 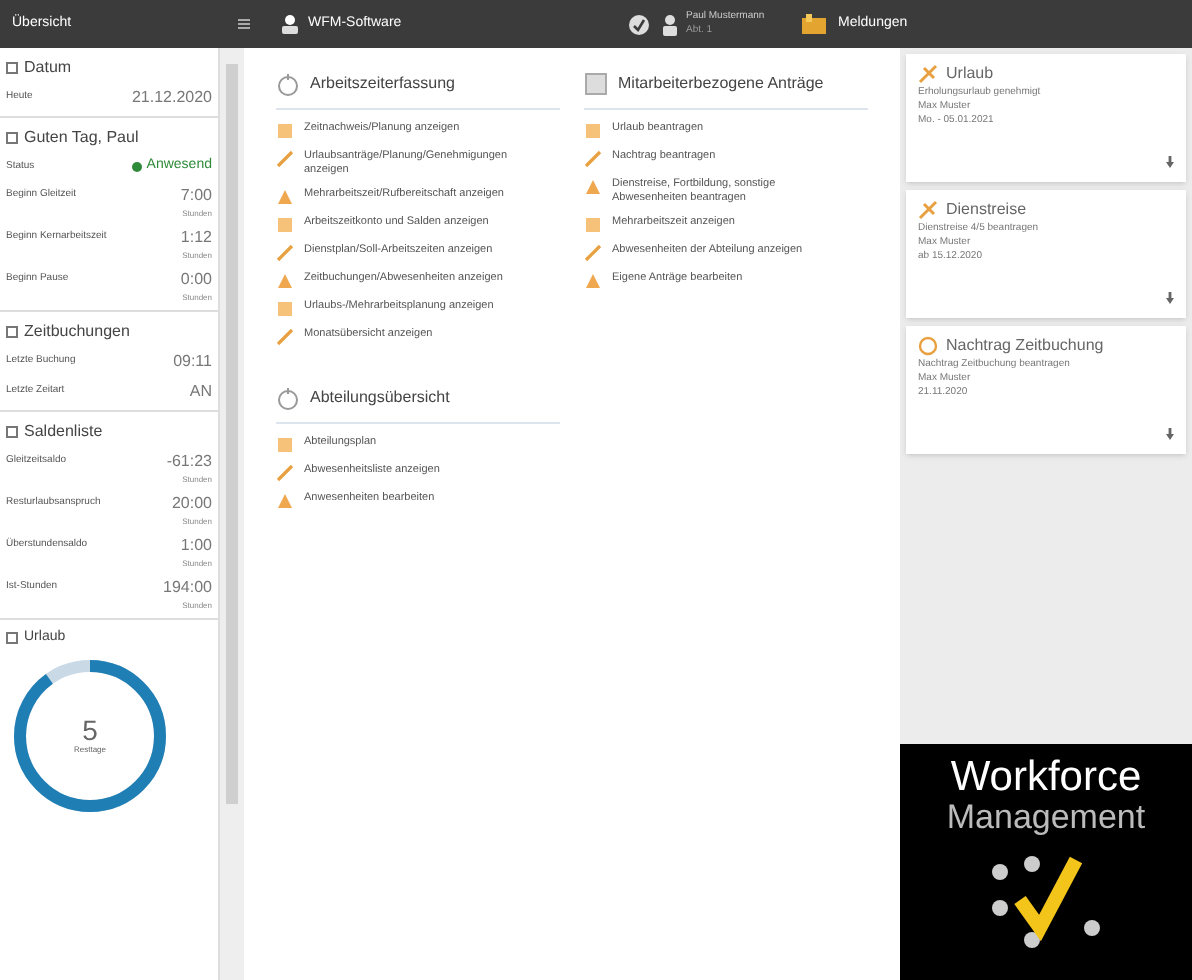 What do you see at coordinates (670, 24) in the screenshot?
I see `user-icon` at bounding box center [670, 24].